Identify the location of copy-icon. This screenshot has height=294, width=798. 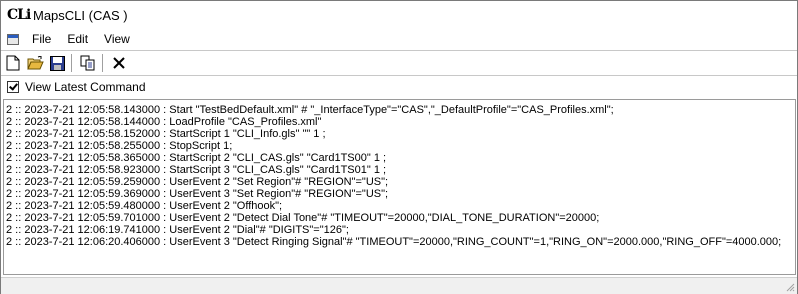
(87, 63).